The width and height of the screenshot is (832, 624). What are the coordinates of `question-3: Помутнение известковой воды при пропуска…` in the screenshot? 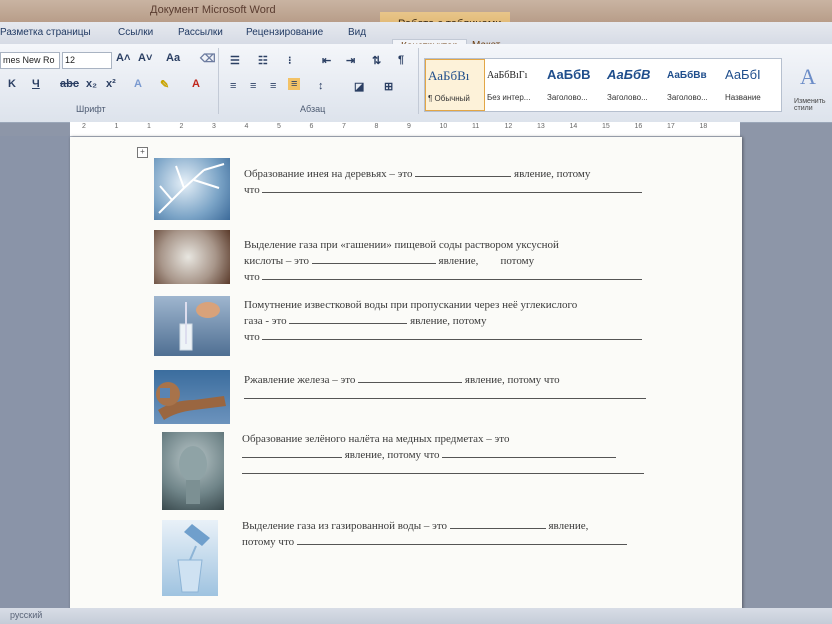 It's located at (449, 321).